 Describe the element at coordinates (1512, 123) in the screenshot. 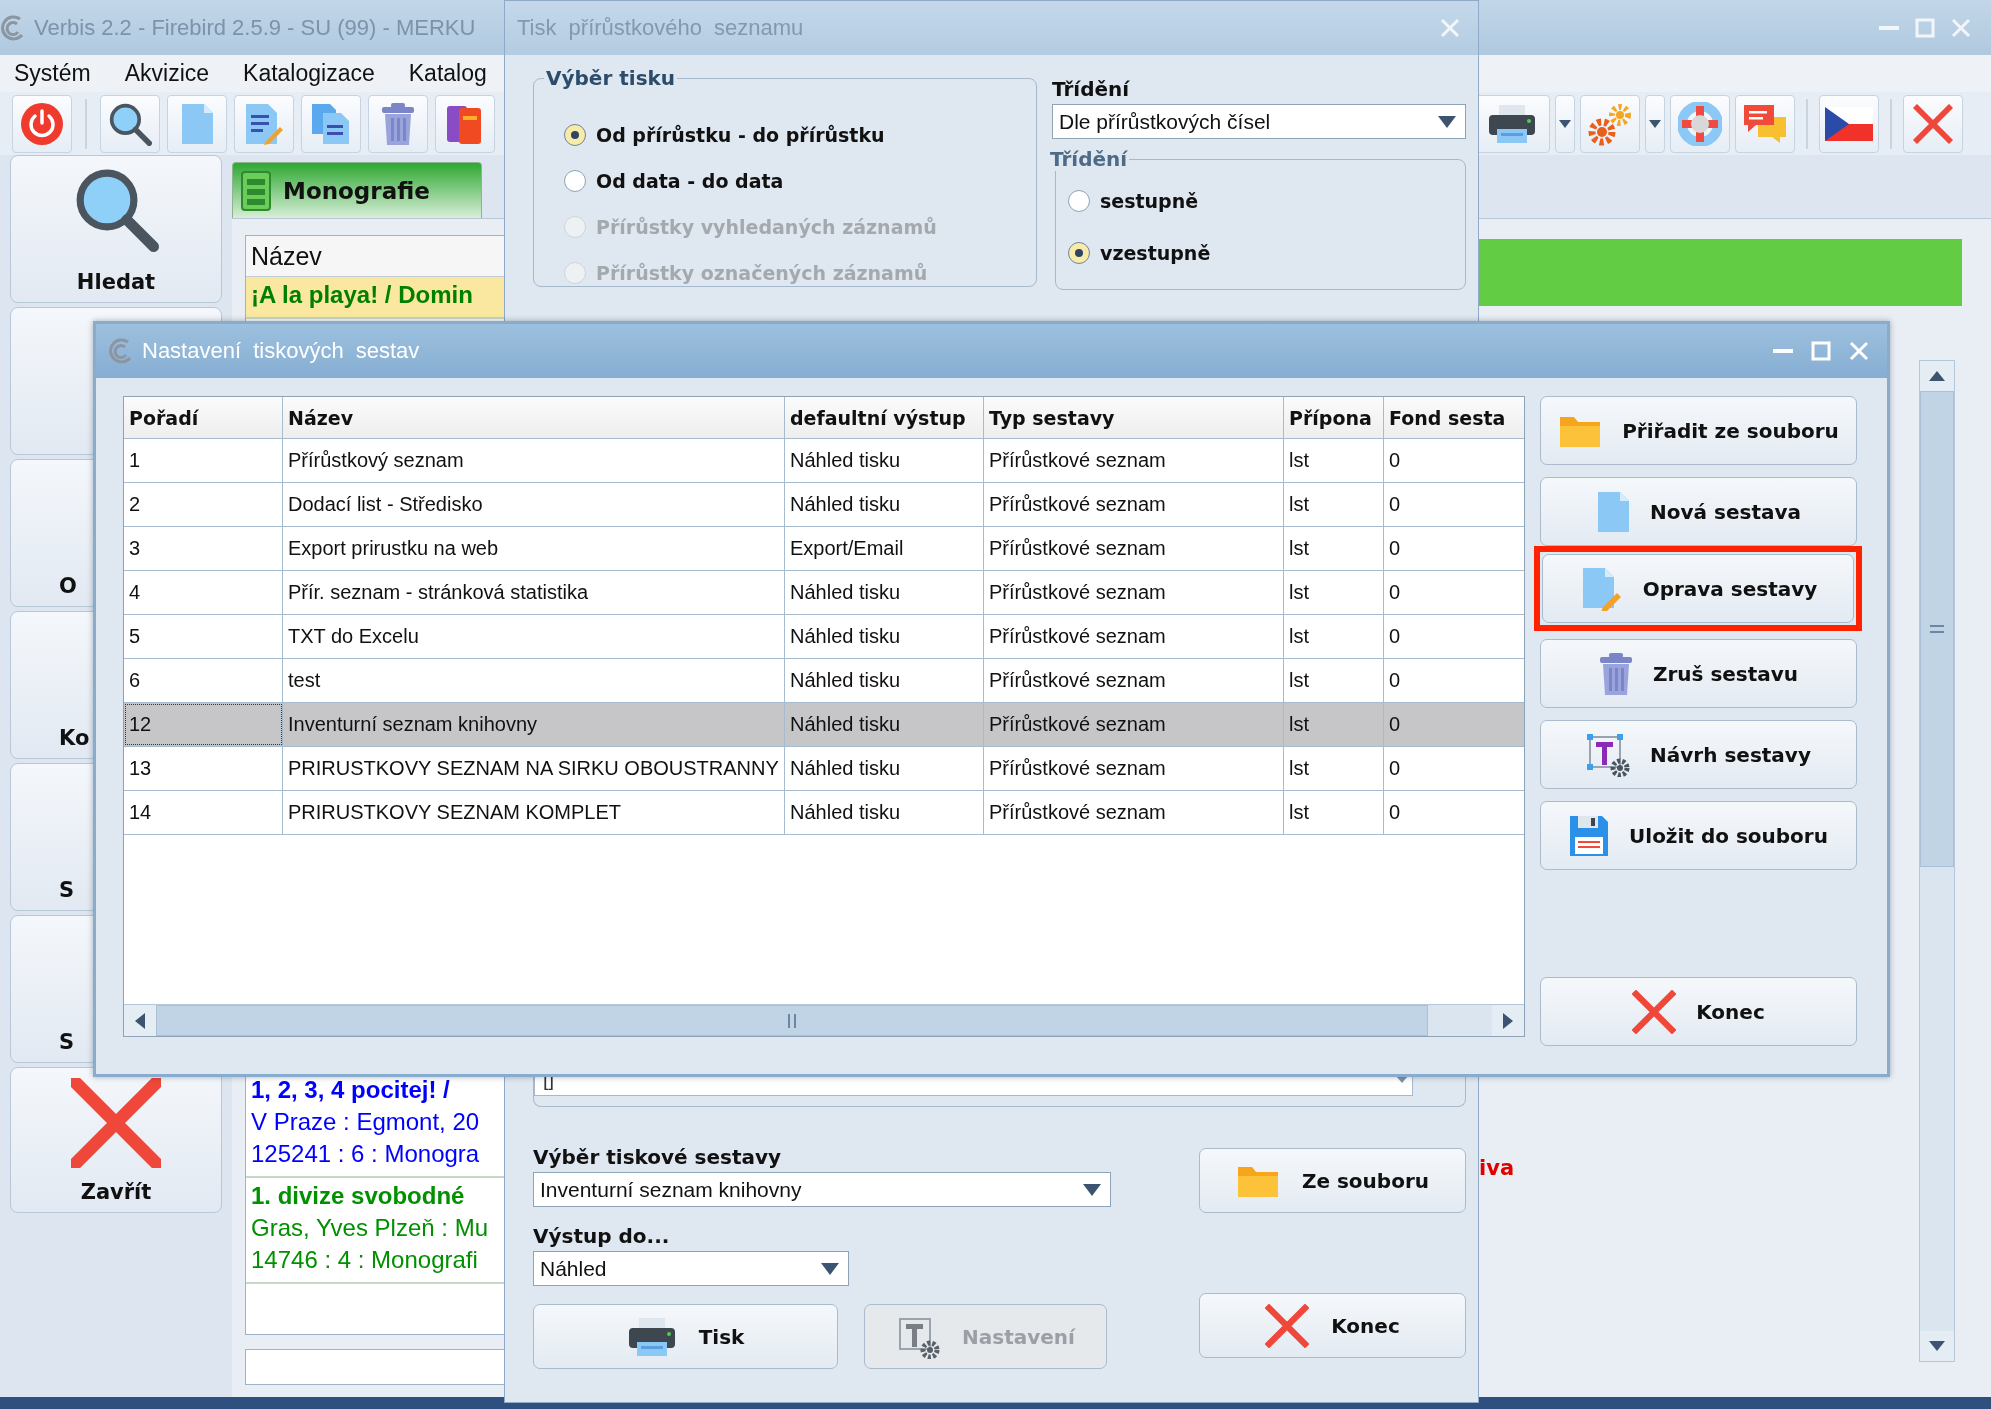

I see `printer-icon` at that location.